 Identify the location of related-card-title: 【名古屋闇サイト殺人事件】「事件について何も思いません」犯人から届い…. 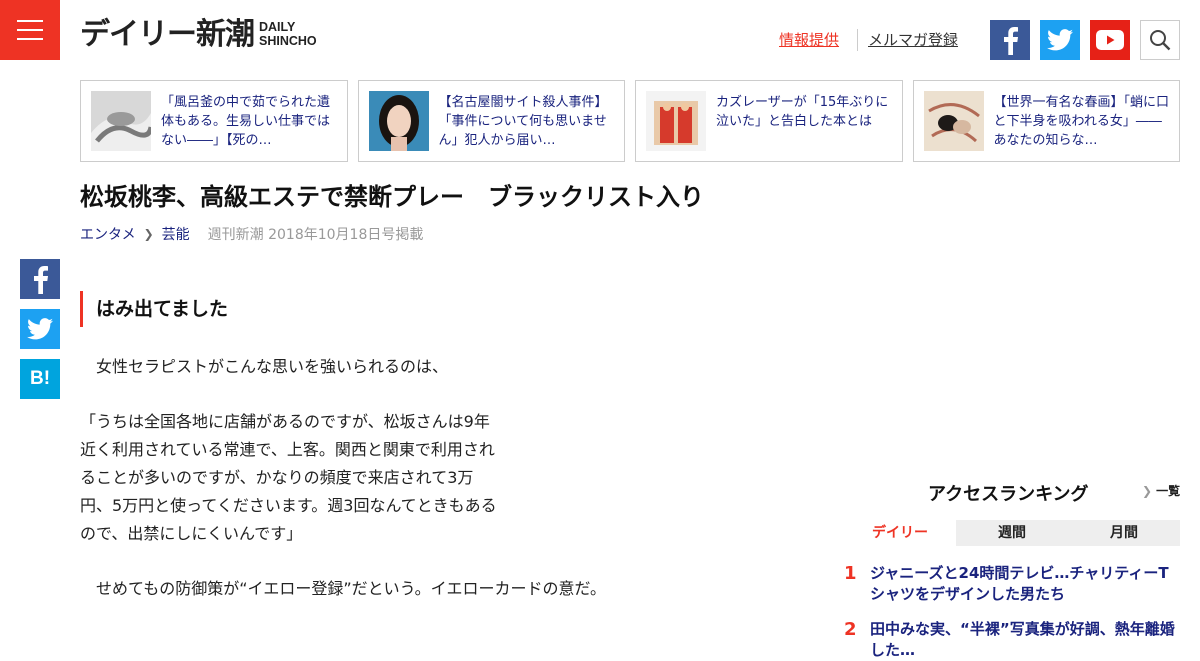
(523, 121).